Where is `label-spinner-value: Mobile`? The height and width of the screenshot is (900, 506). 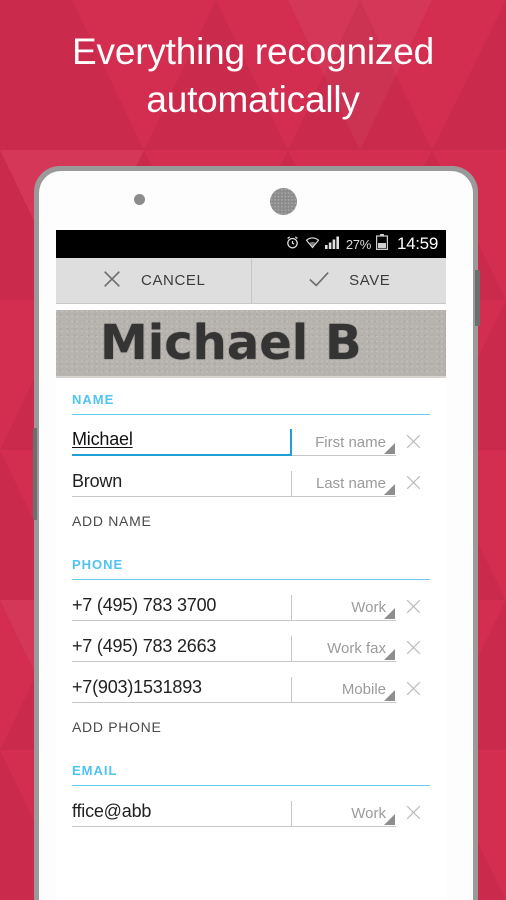
label-spinner-value: Mobile is located at coordinates (363, 689).